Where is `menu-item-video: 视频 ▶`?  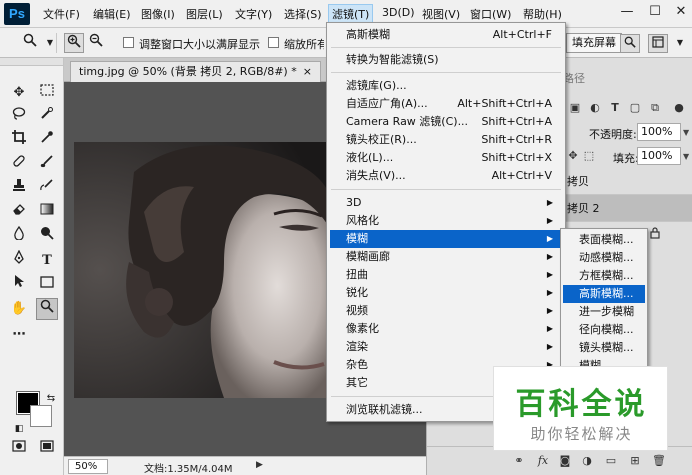 menu-item-video: 视频 ▶ is located at coordinates (446, 311).